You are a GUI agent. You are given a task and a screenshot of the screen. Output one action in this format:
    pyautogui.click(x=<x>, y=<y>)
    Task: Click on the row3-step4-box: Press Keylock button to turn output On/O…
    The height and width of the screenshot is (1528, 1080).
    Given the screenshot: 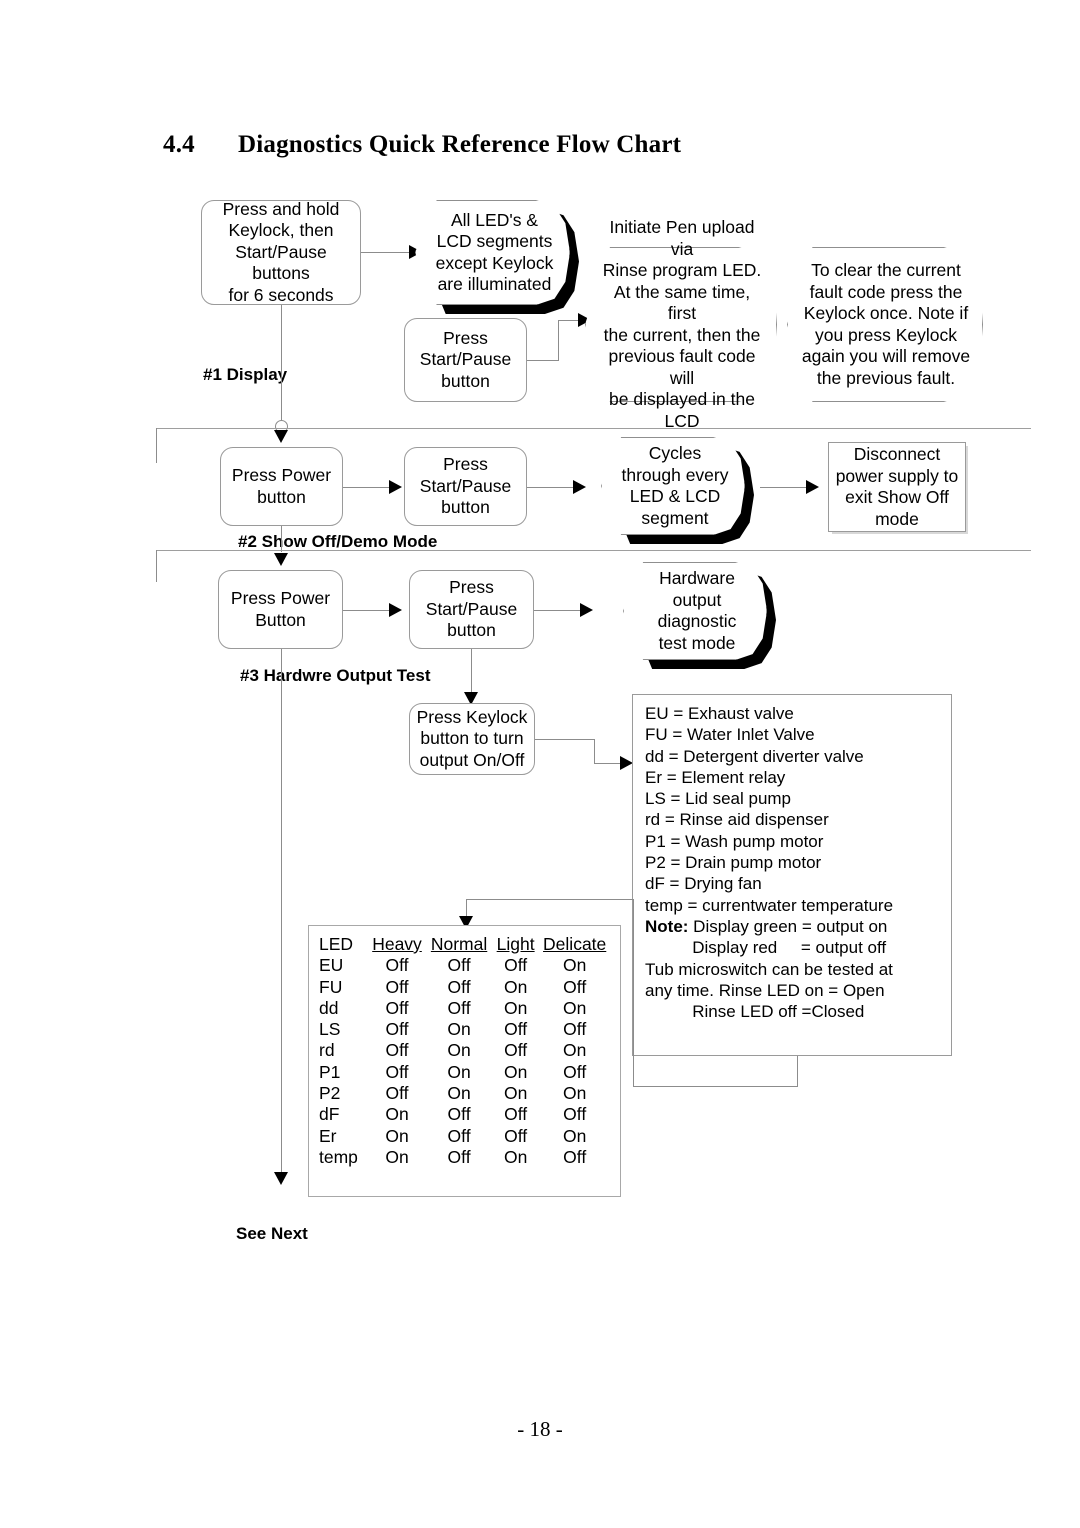 What is the action you would take?
    pyautogui.click(x=472, y=739)
    